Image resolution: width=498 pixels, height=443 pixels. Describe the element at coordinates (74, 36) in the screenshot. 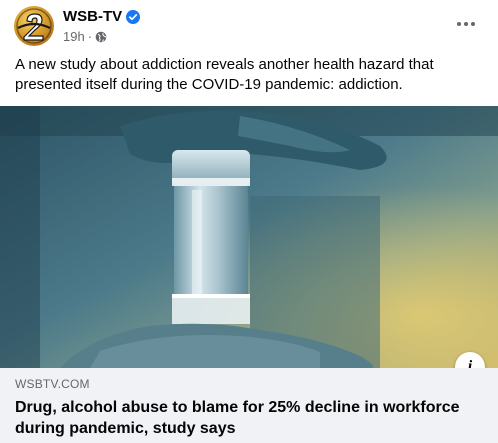

I see `post-timestamp: 19h` at that location.